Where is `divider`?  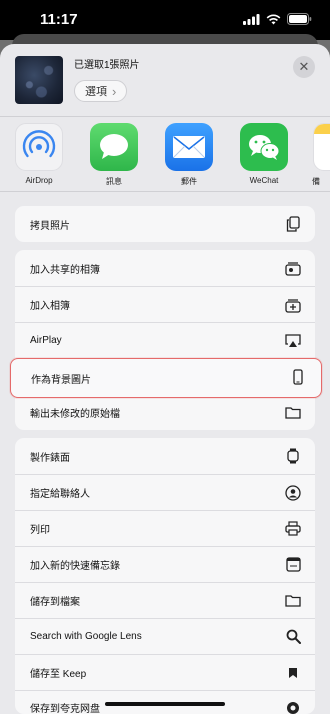 divider is located at coordinates (165, 191).